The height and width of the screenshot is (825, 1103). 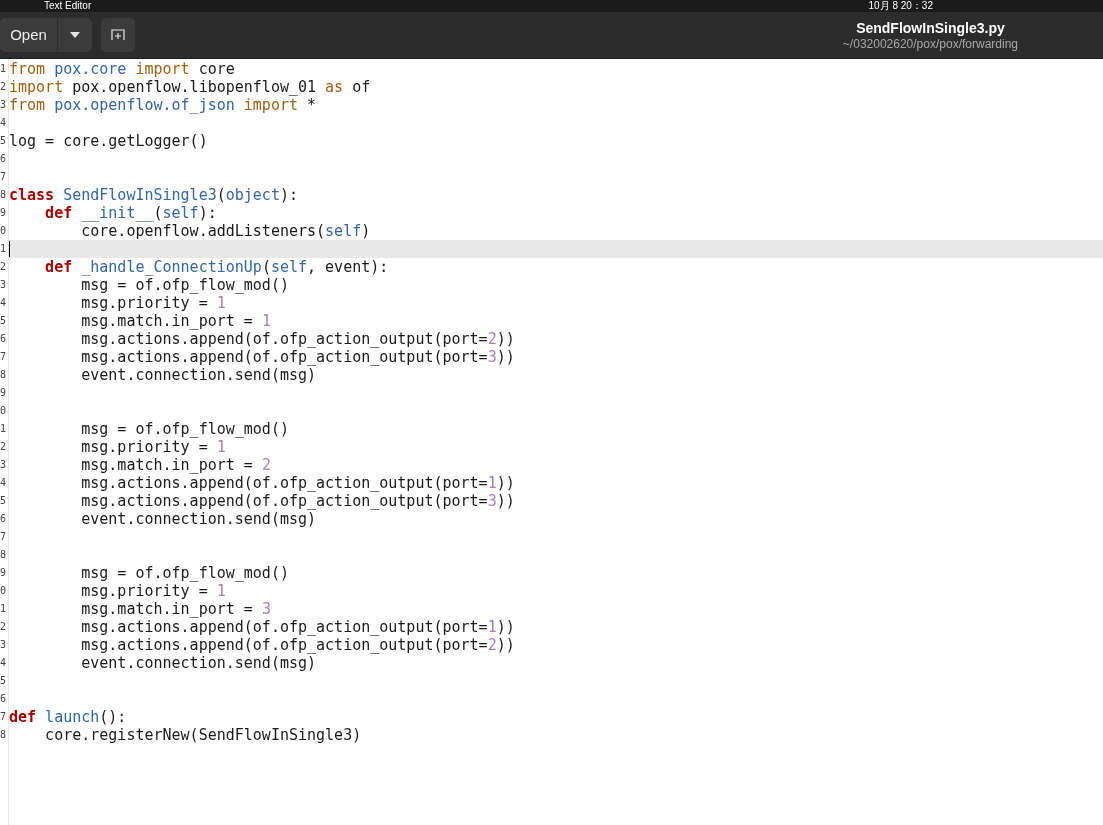 I want to click on new-tab-button, so click(x=118, y=35).